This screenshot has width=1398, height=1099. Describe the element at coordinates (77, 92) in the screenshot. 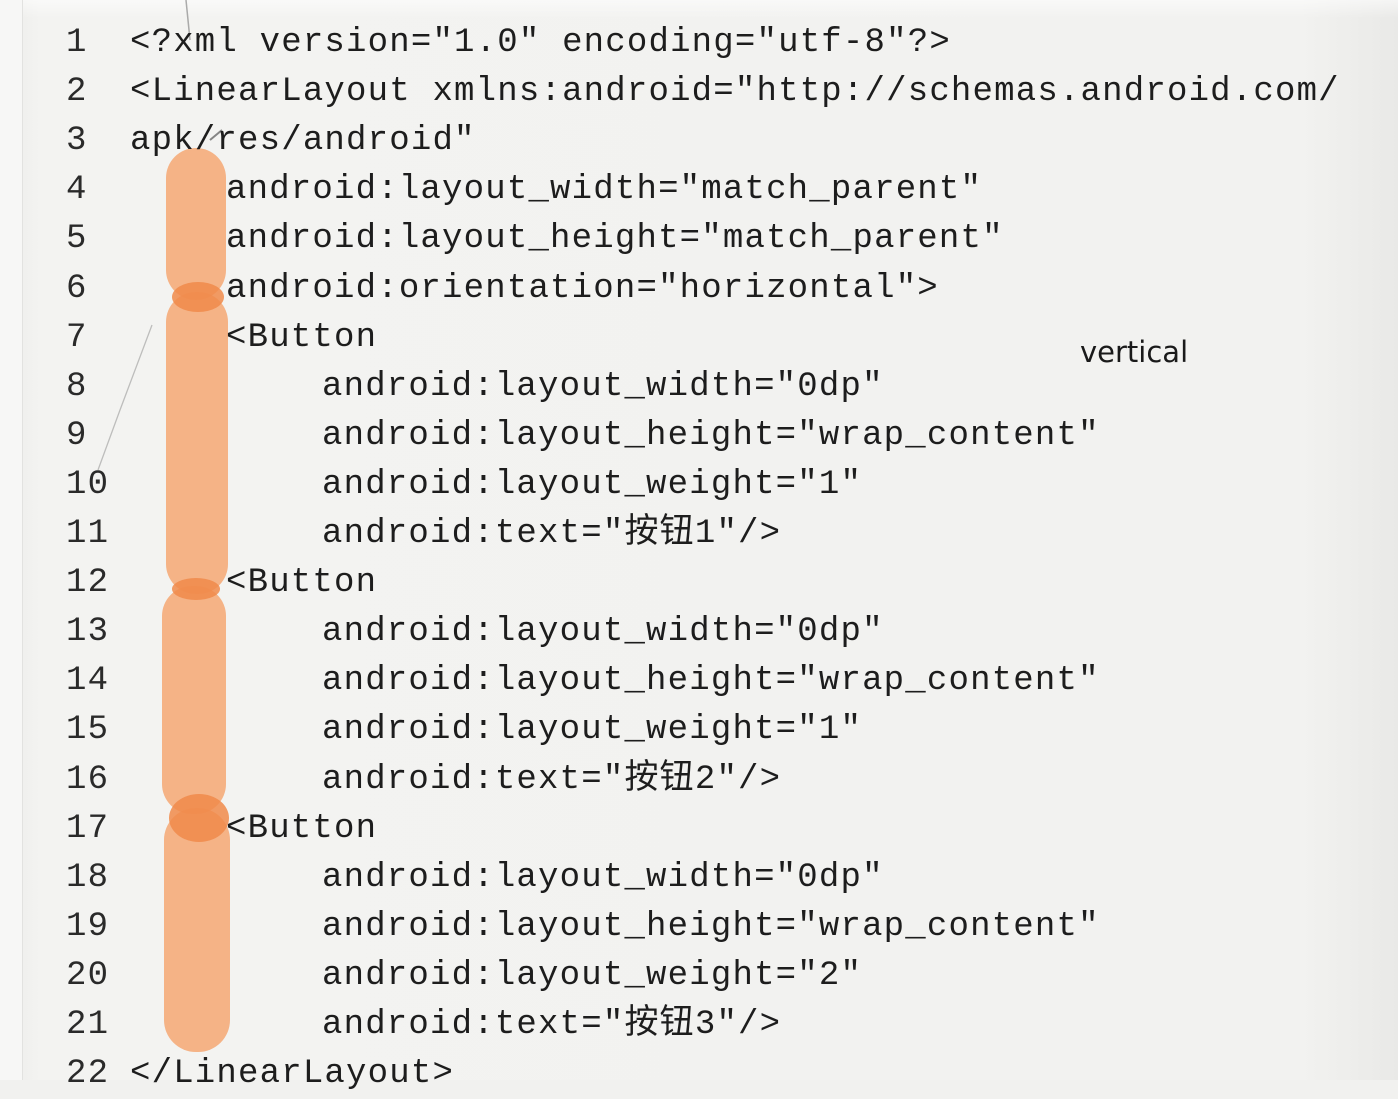

I see `line-number: 2` at that location.